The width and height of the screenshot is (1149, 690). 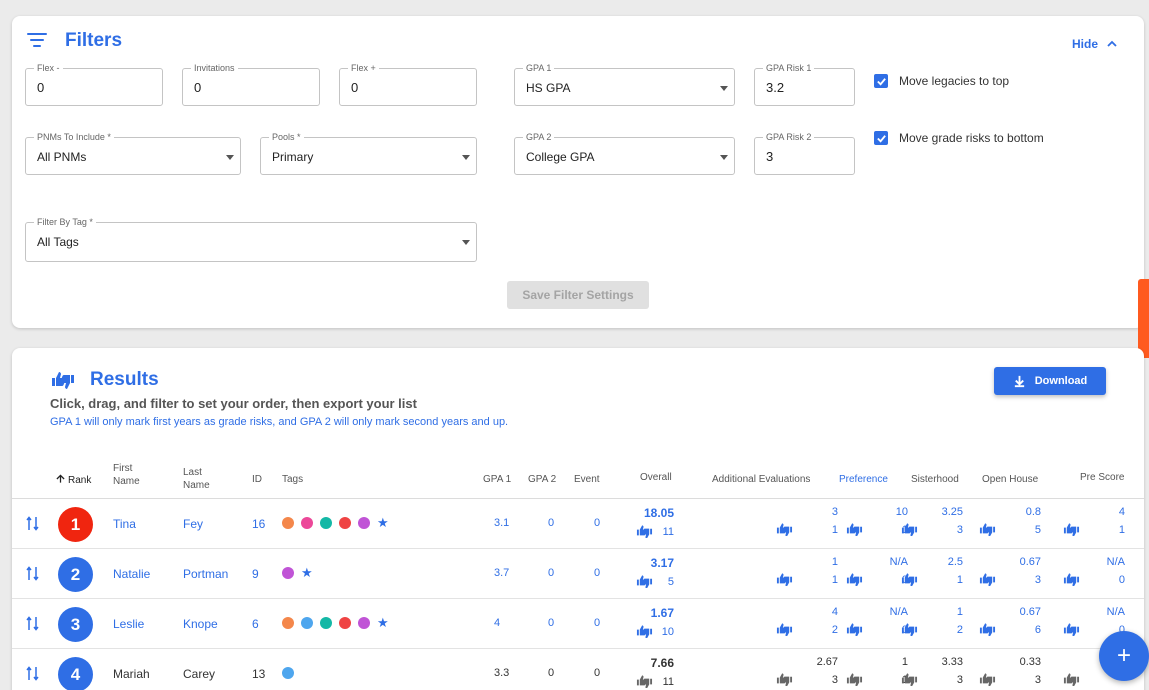 I want to click on overall-count: 11, so click(x=668, y=532).